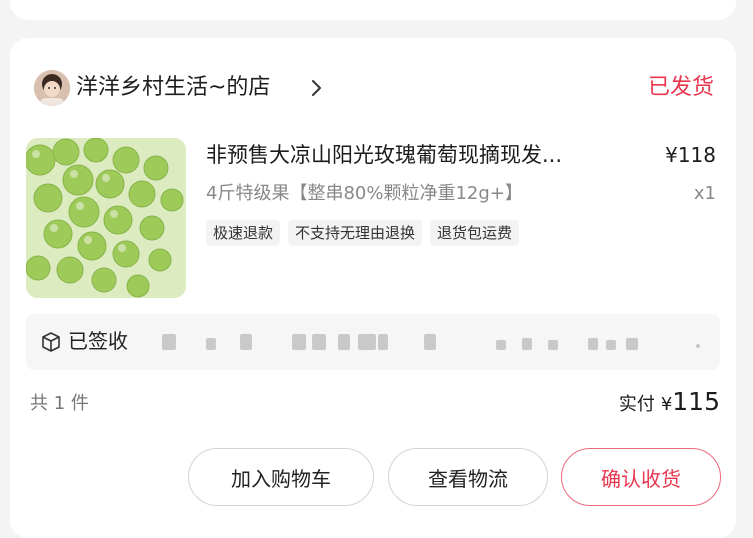  I want to click on paid-currency: ¥, so click(666, 404).